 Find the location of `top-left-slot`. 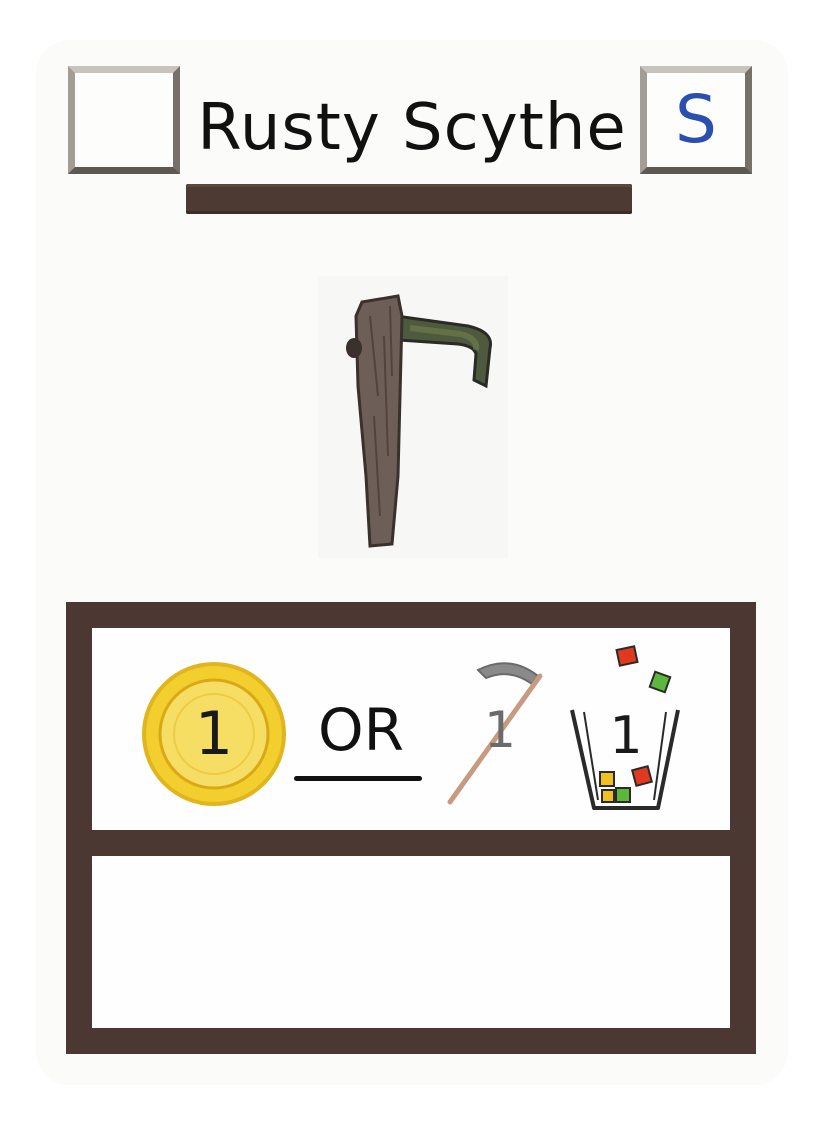

top-left-slot is located at coordinates (124, 120).